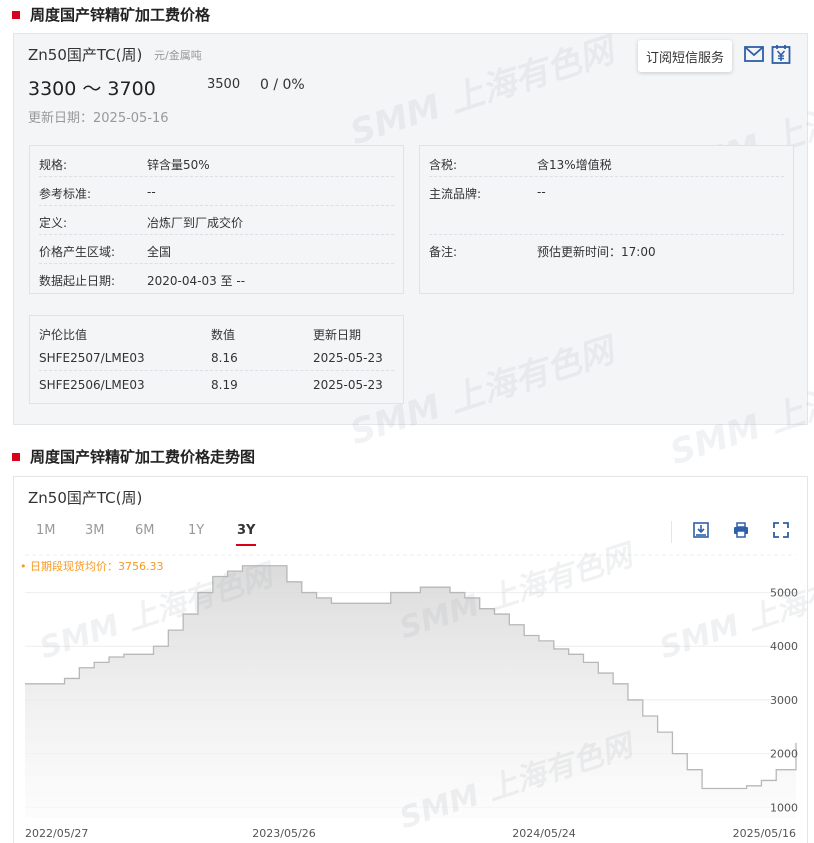 The image size is (814, 843). What do you see at coordinates (606, 206) in the screenshot?
I see `spec-row: 主流品牌: --` at bounding box center [606, 206].